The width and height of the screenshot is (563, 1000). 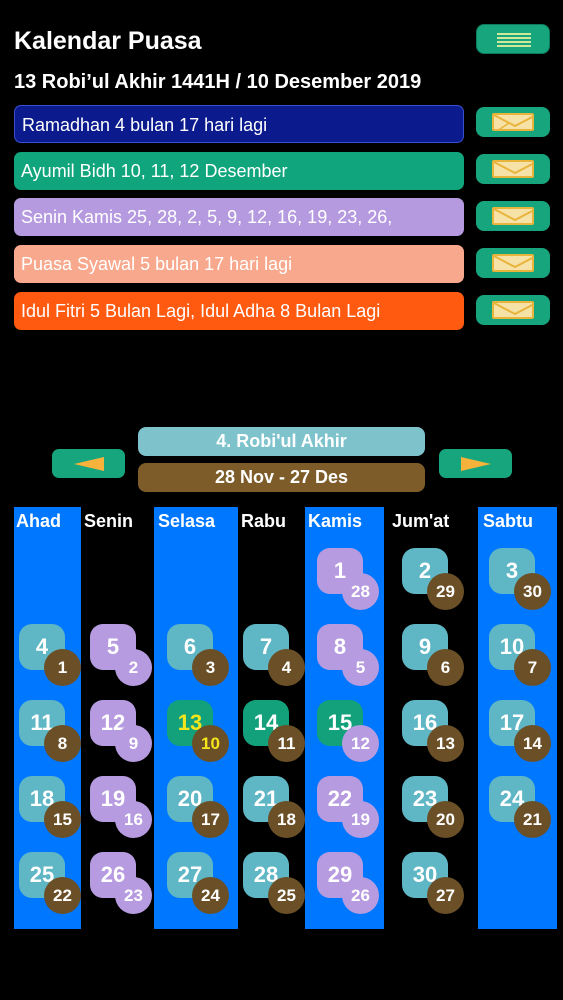 What do you see at coordinates (281, 441) in the screenshot?
I see `month-title: 4. Robi'ul Akhir` at bounding box center [281, 441].